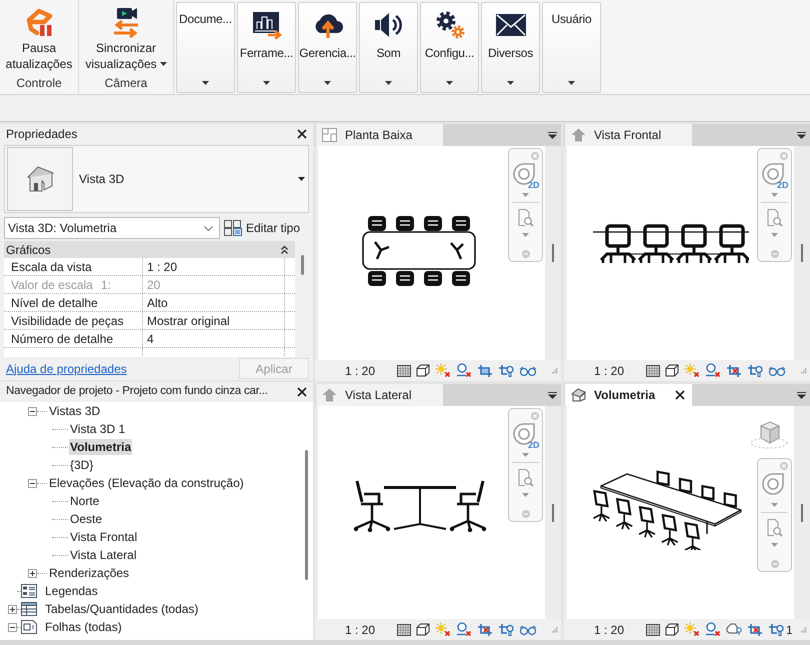 Image resolution: width=810 pixels, height=645 pixels. Describe the element at coordinates (449, 25) in the screenshot. I see `gears-icon` at that location.